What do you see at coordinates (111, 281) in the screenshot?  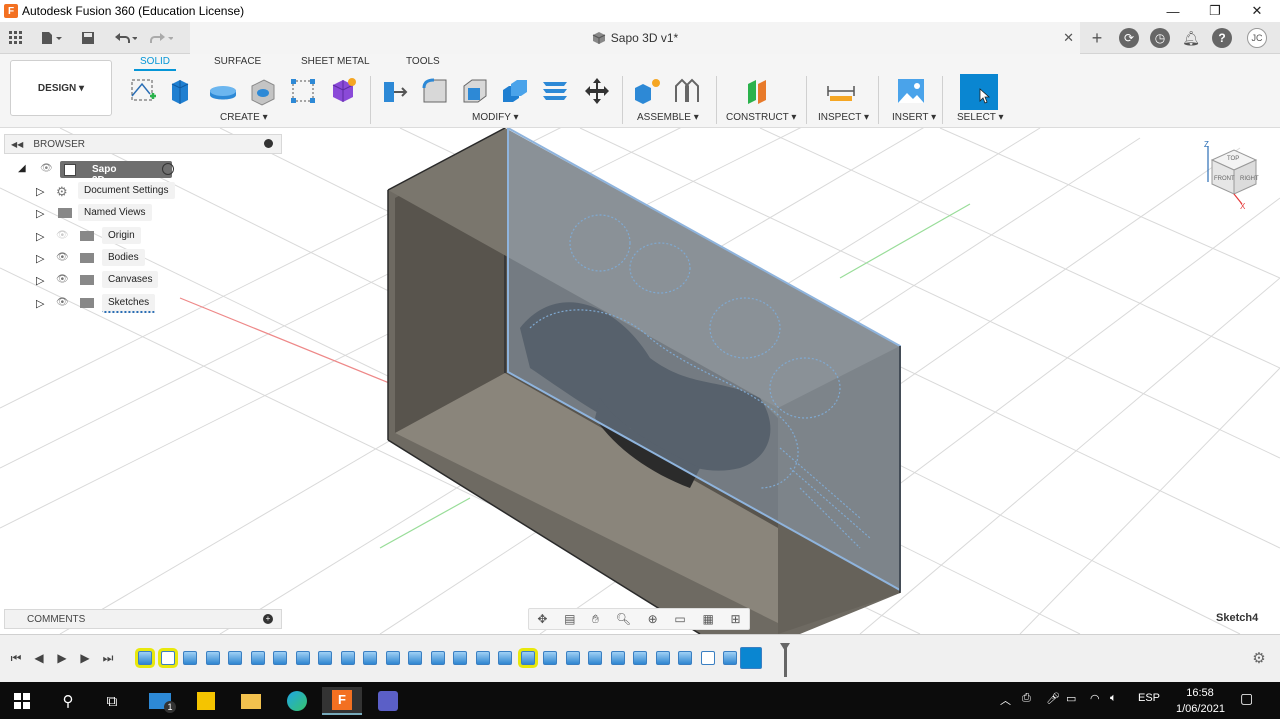 I see `browser-item-canvases: ▷ 👁︎ Canvases` at bounding box center [111, 281].